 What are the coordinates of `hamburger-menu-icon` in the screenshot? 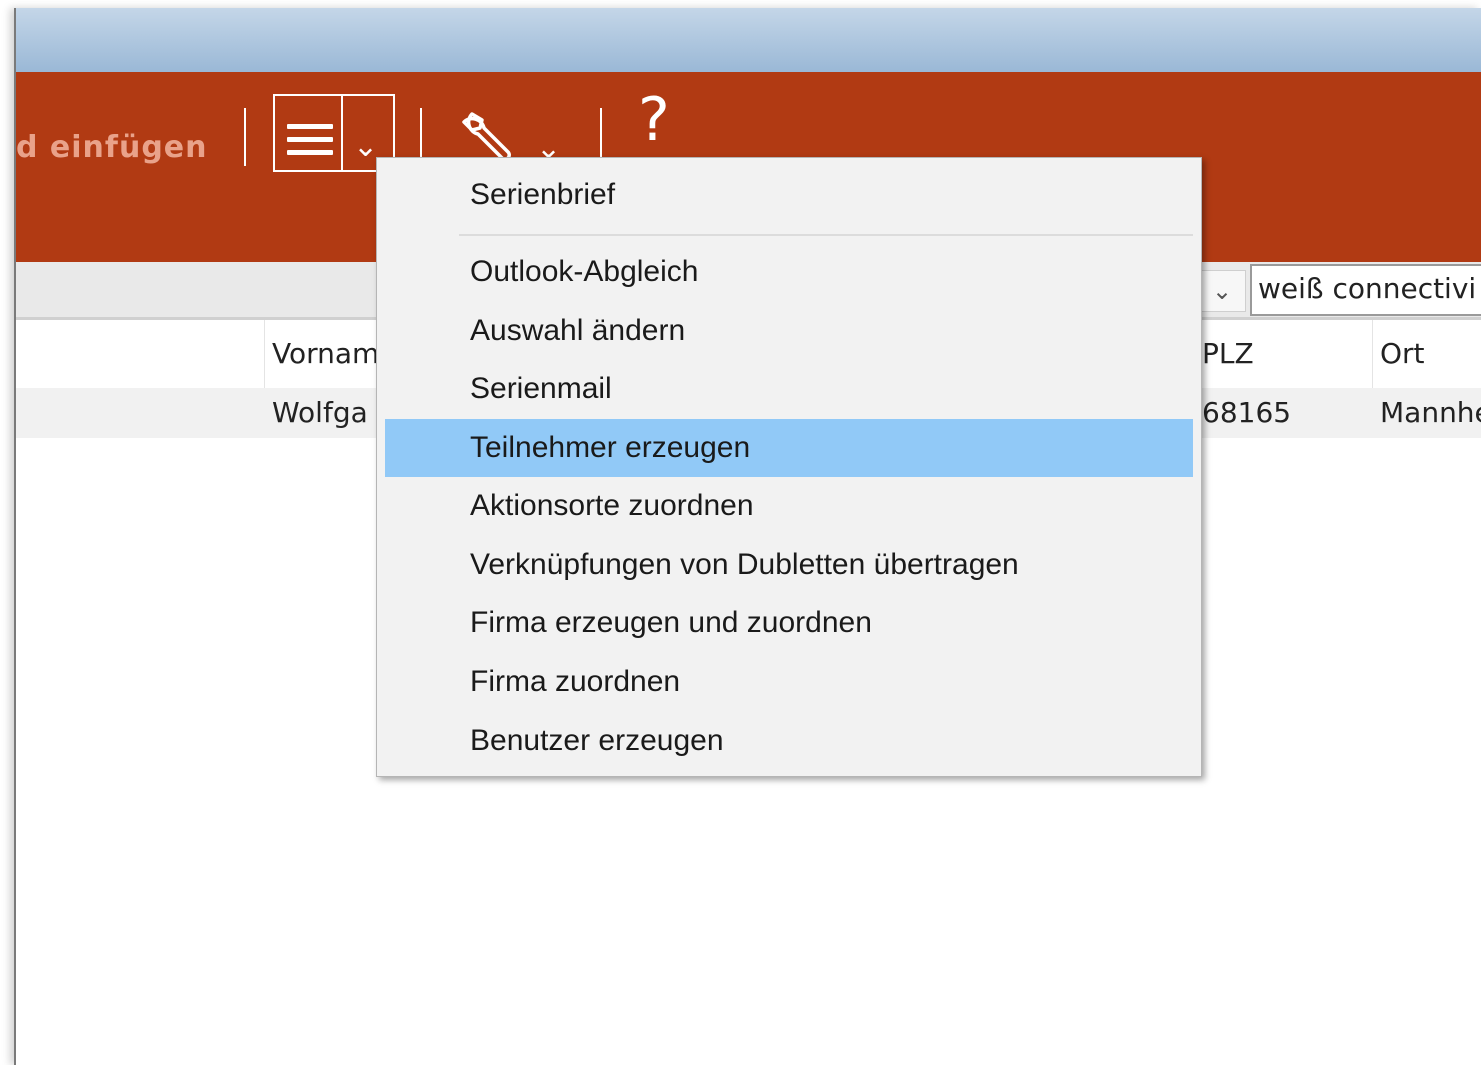 It's located at (310, 143).